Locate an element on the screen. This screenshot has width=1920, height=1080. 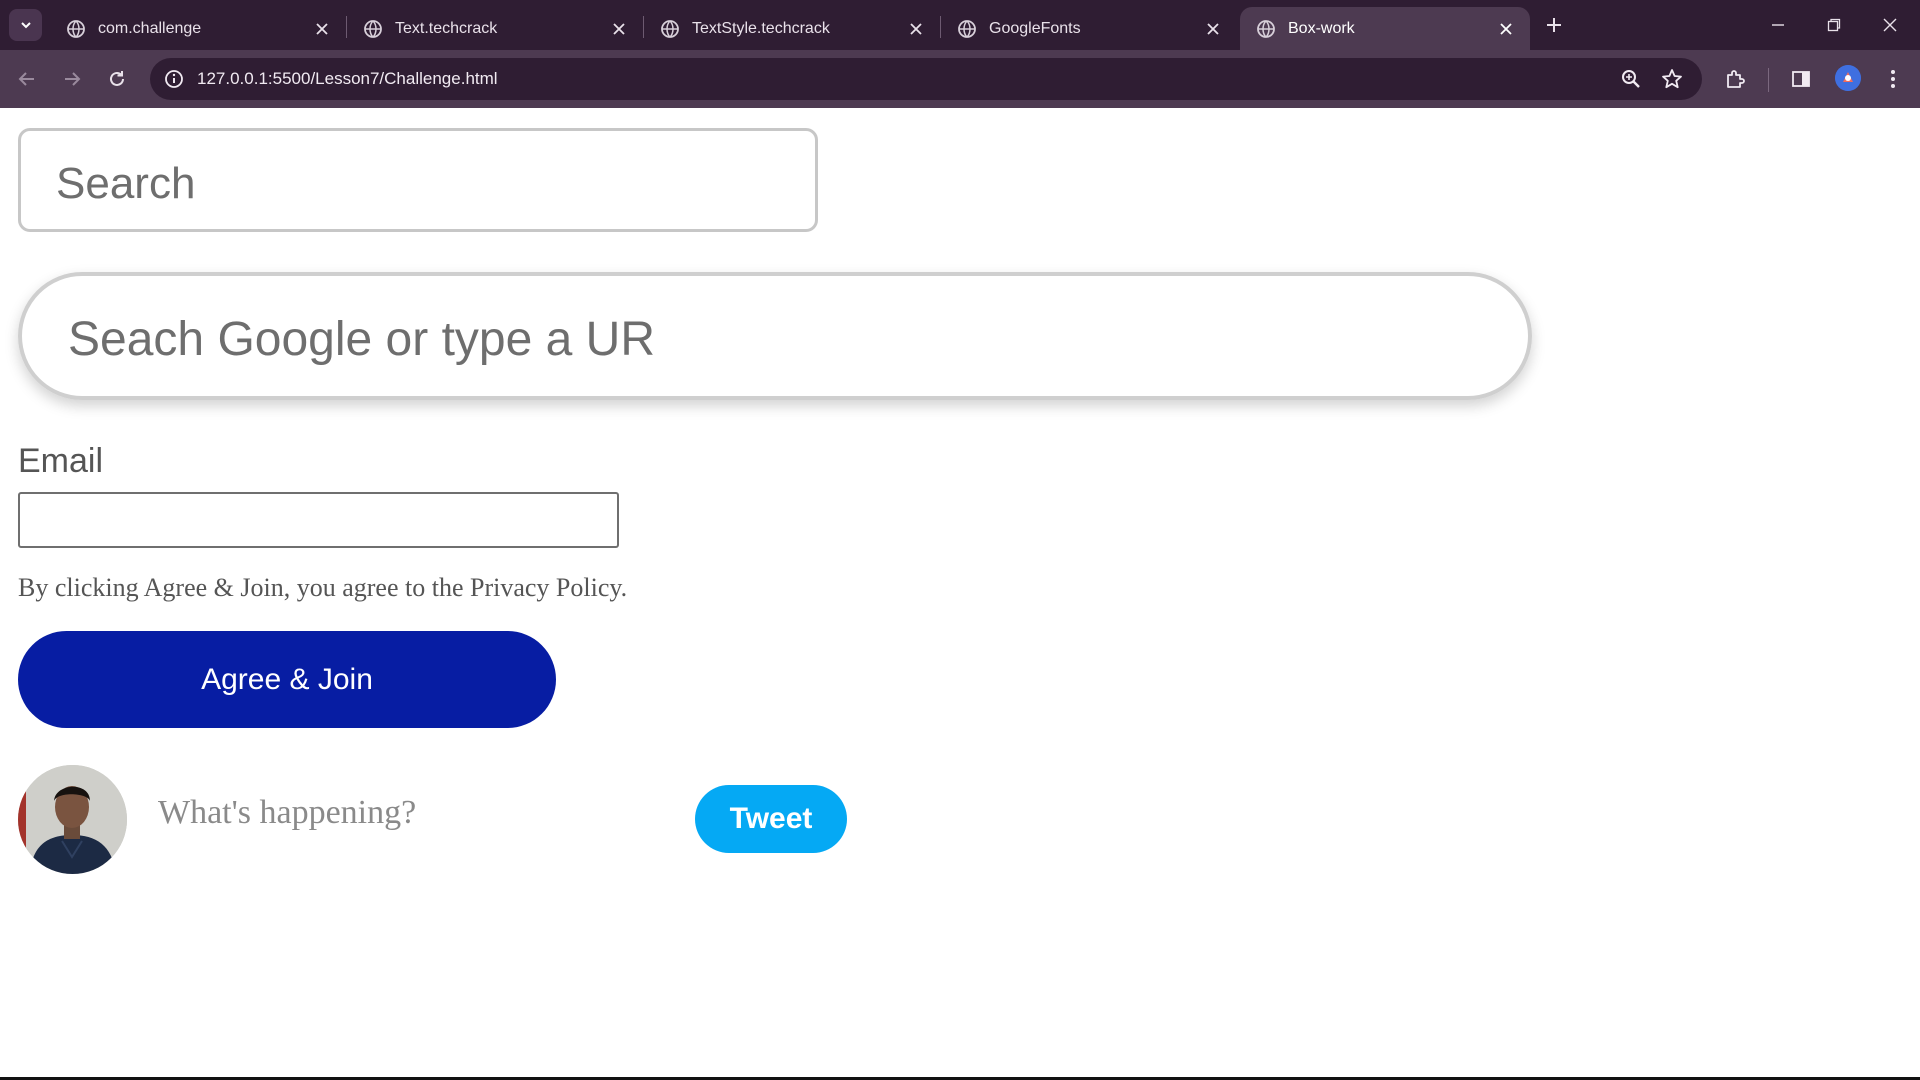
reload-button is located at coordinates (117, 79).